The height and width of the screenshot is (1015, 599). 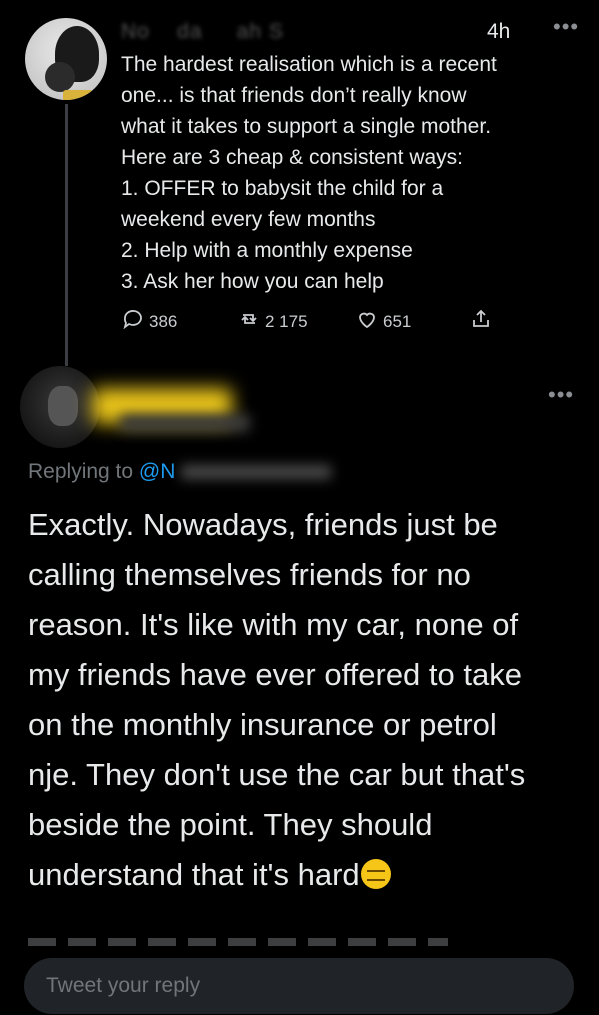 I want to click on expressionless-face-icon, so click(x=375, y=874).